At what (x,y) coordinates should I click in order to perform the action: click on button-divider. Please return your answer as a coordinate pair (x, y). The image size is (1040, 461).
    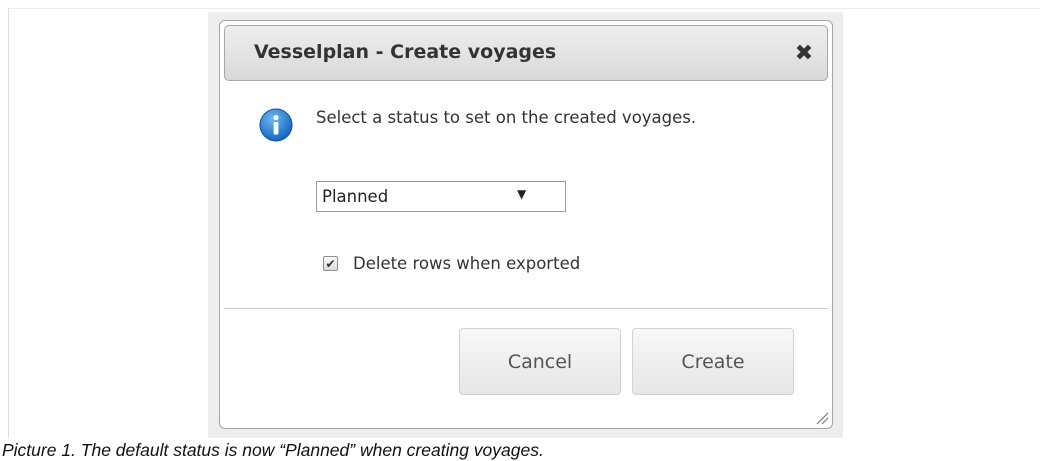
    Looking at the image, I should click on (526, 308).